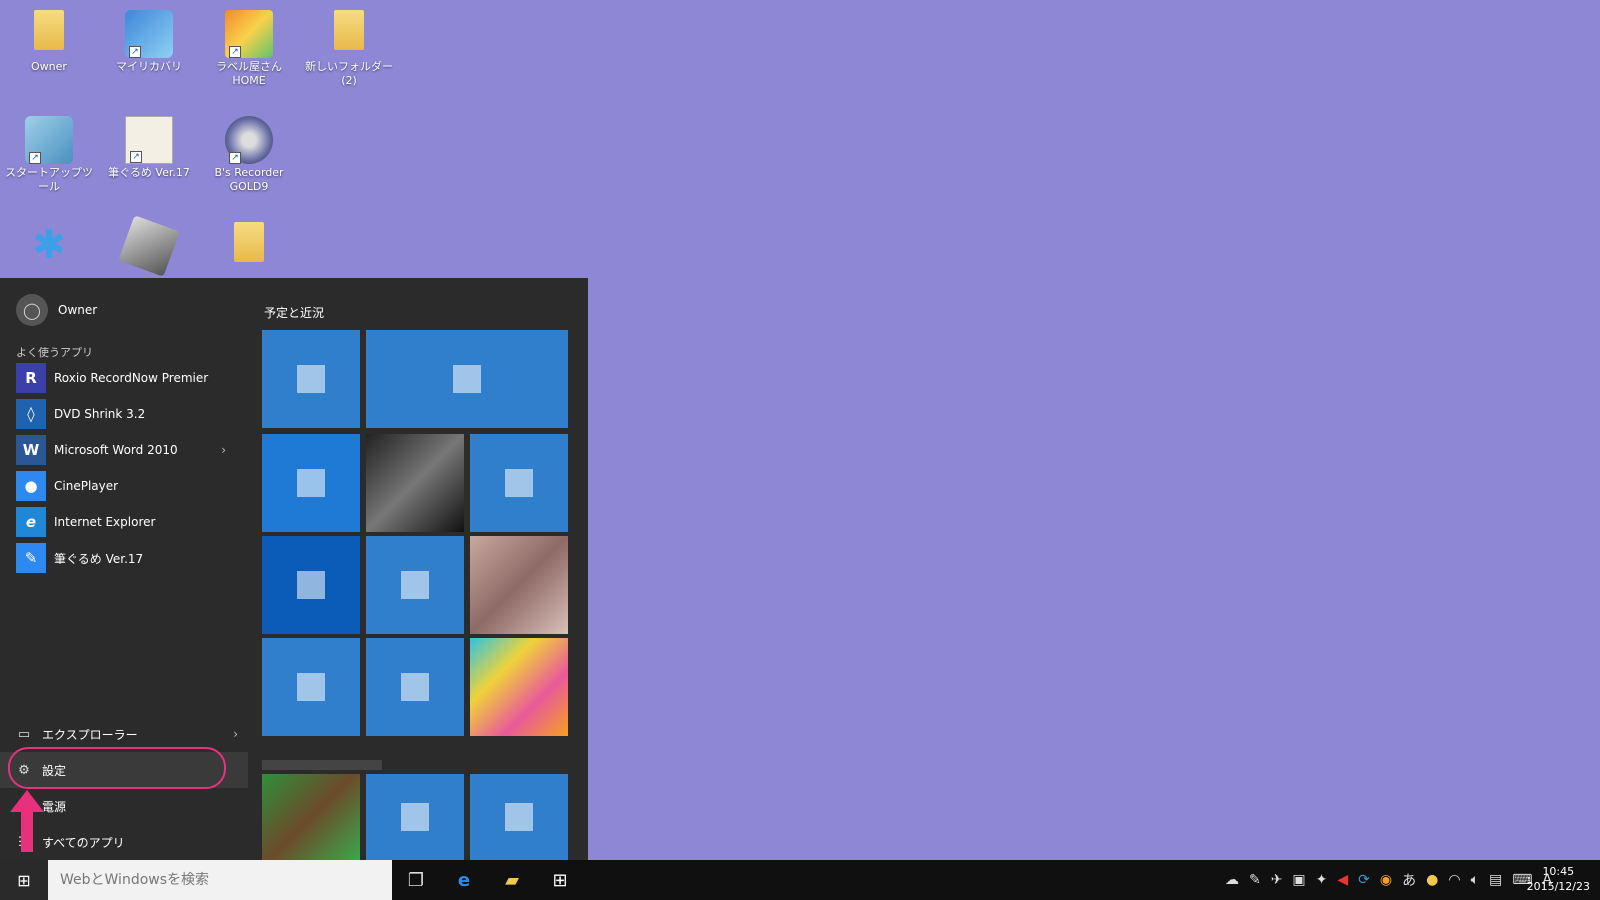  What do you see at coordinates (294, 313) in the screenshot?
I see `tiles-group-heading: 予定と近況` at bounding box center [294, 313].